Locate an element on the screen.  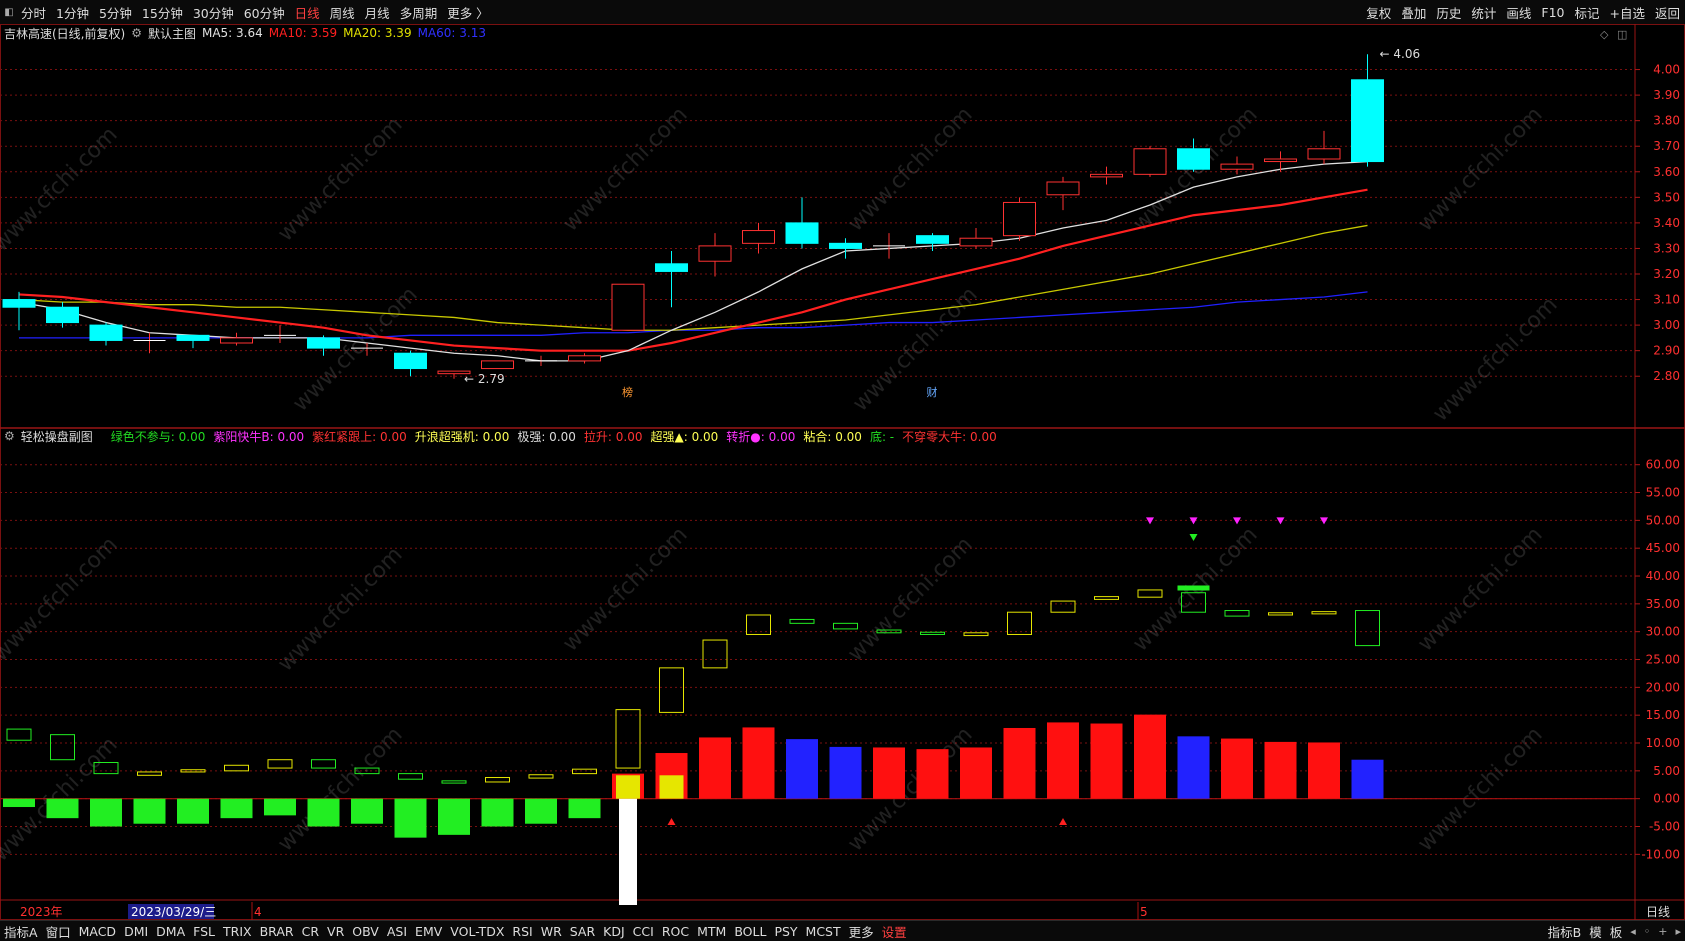
indicator-tab-12: EMV is located at coordinates (428, 931).